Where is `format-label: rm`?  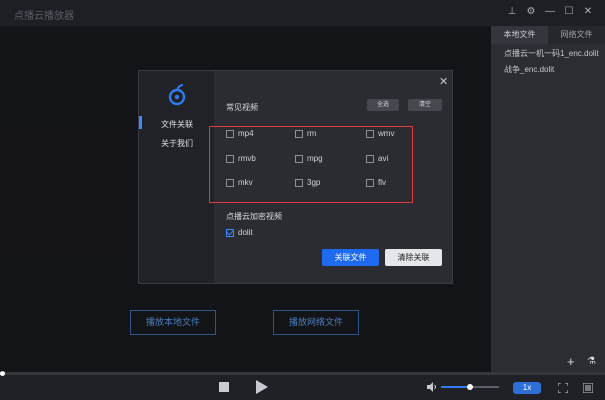 format-label: rm is located at coordinates (312, 133).